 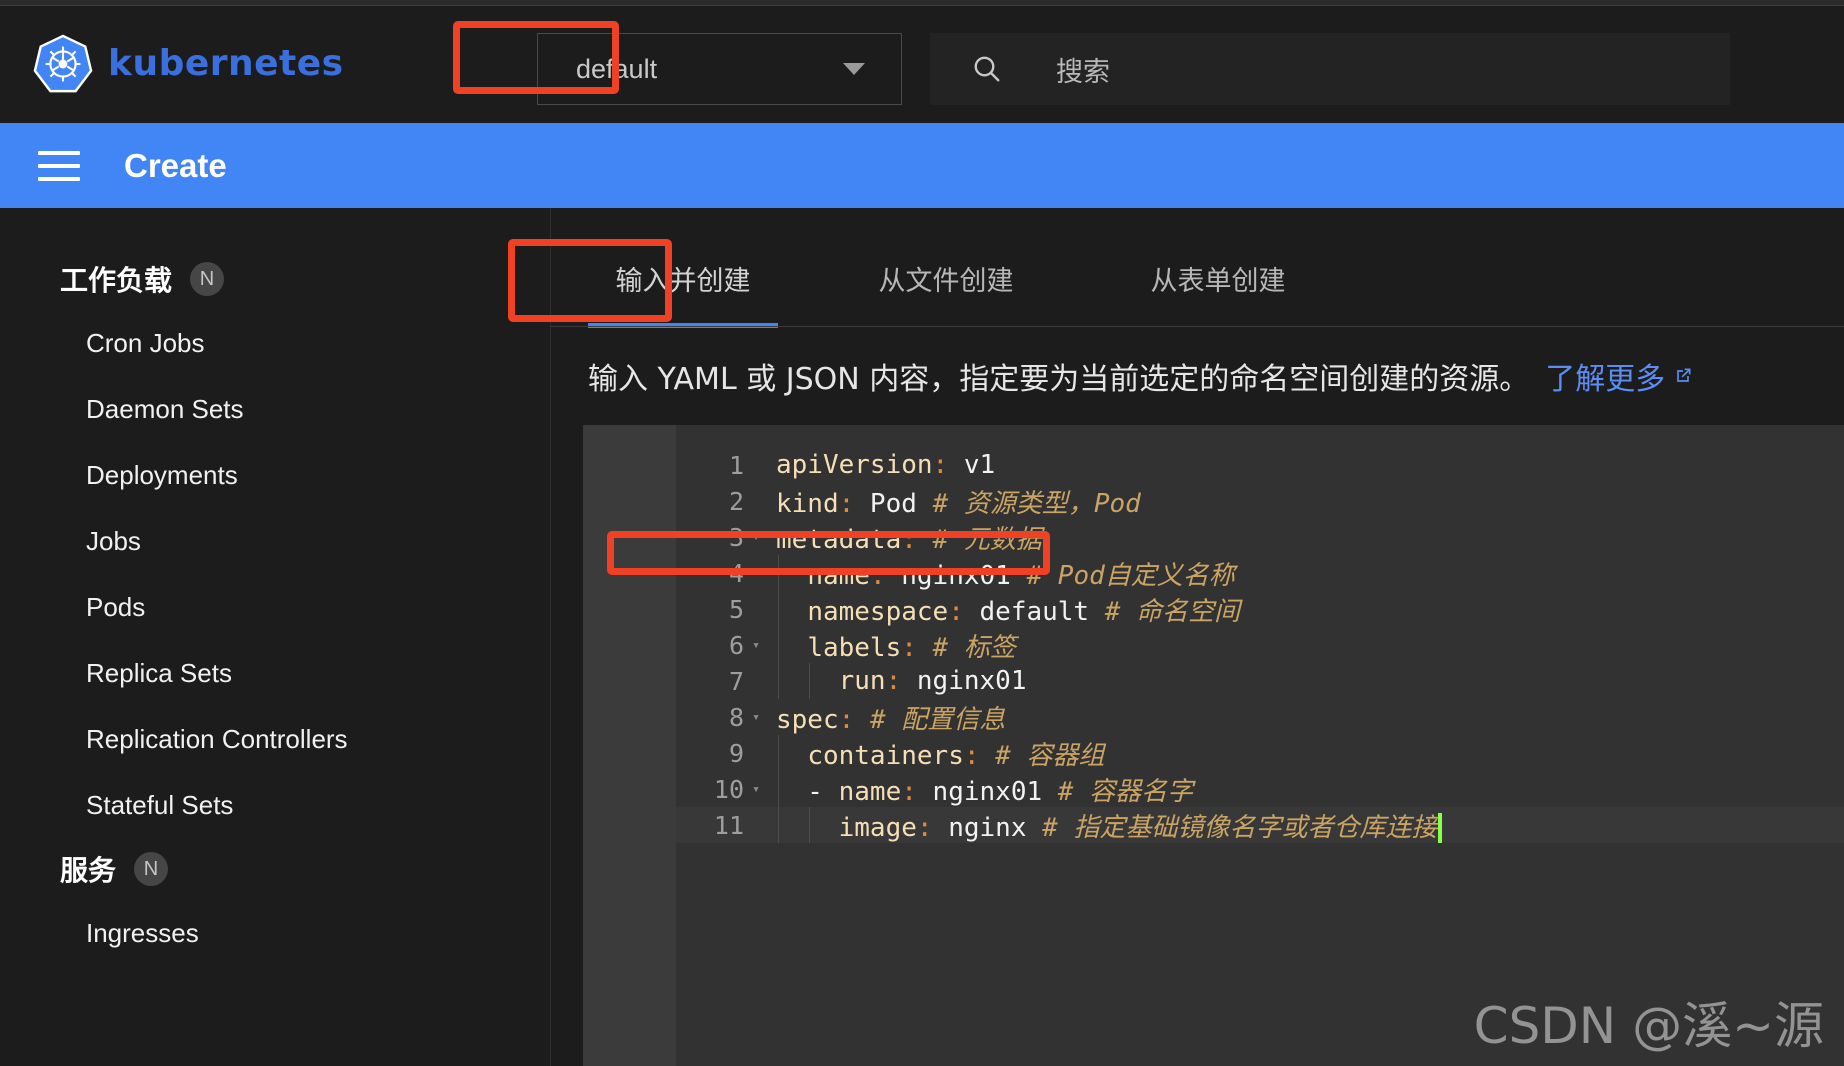 What do you see at coordinates (940, 753) in the screenshot?
I see `code-line-text: containers: # 容器组` at bounding box center [940, 753].